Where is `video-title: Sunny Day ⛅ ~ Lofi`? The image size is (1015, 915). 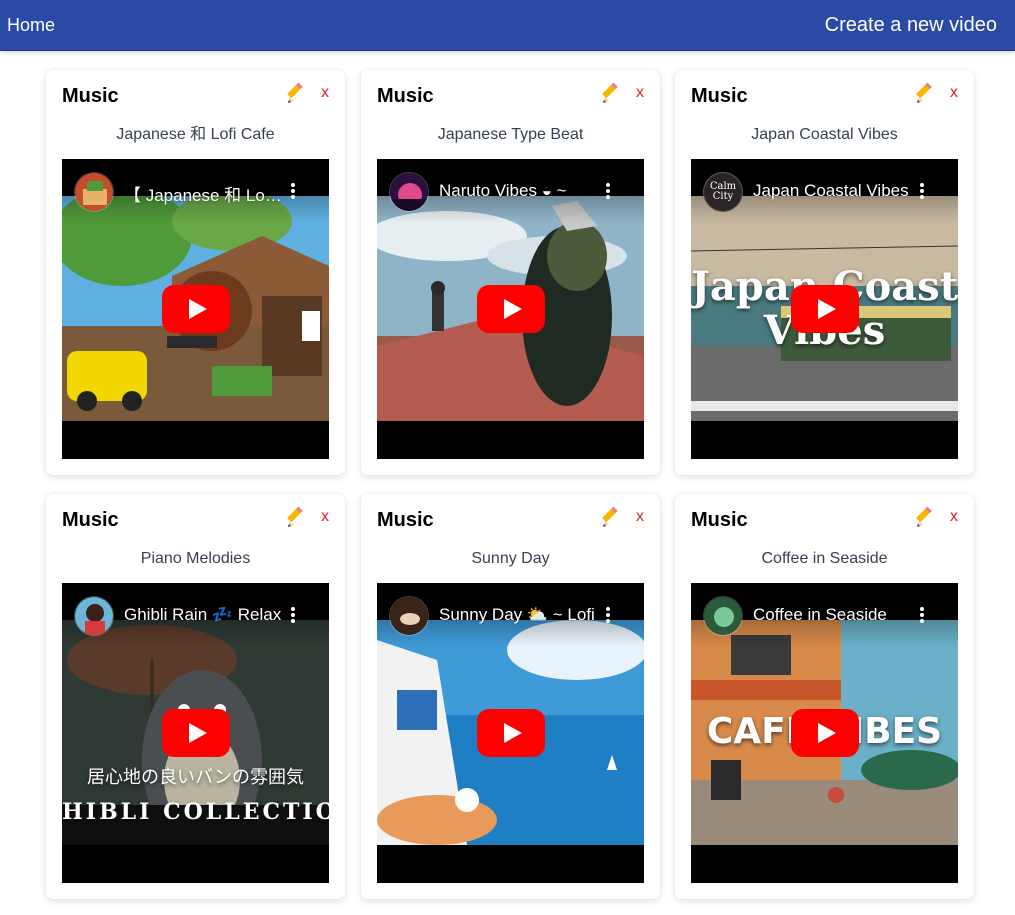 video-title: Sunny Day ⛅ ~ Lofi is located at coordinates (519, 615).